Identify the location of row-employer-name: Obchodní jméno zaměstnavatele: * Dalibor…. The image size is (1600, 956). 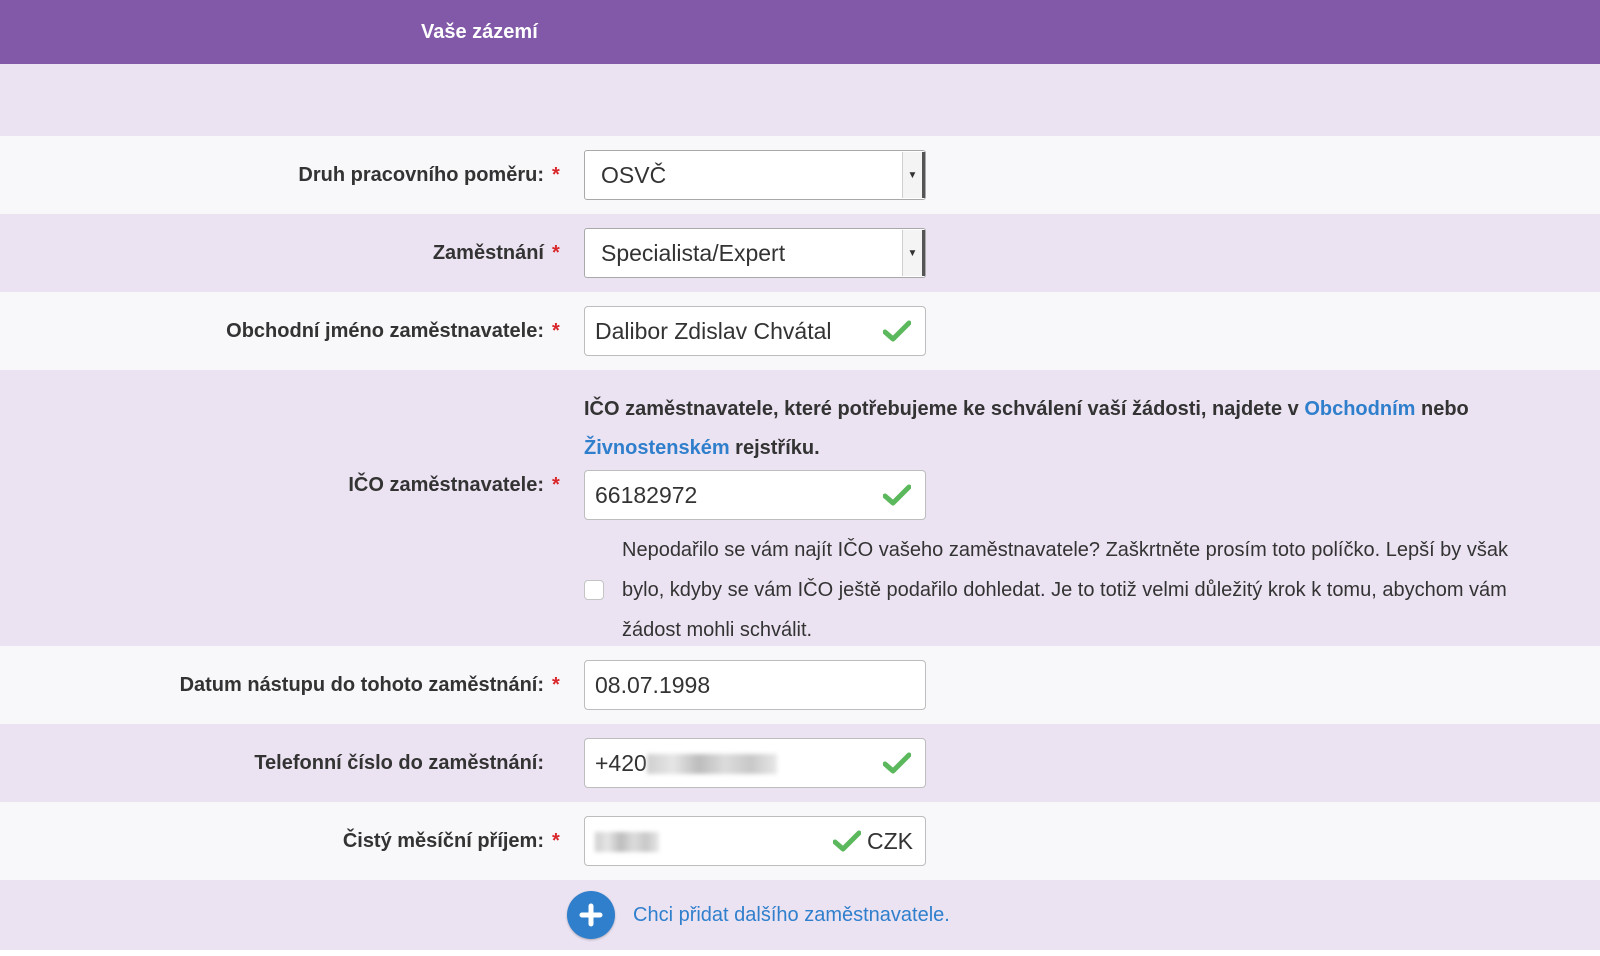
(800, 331).